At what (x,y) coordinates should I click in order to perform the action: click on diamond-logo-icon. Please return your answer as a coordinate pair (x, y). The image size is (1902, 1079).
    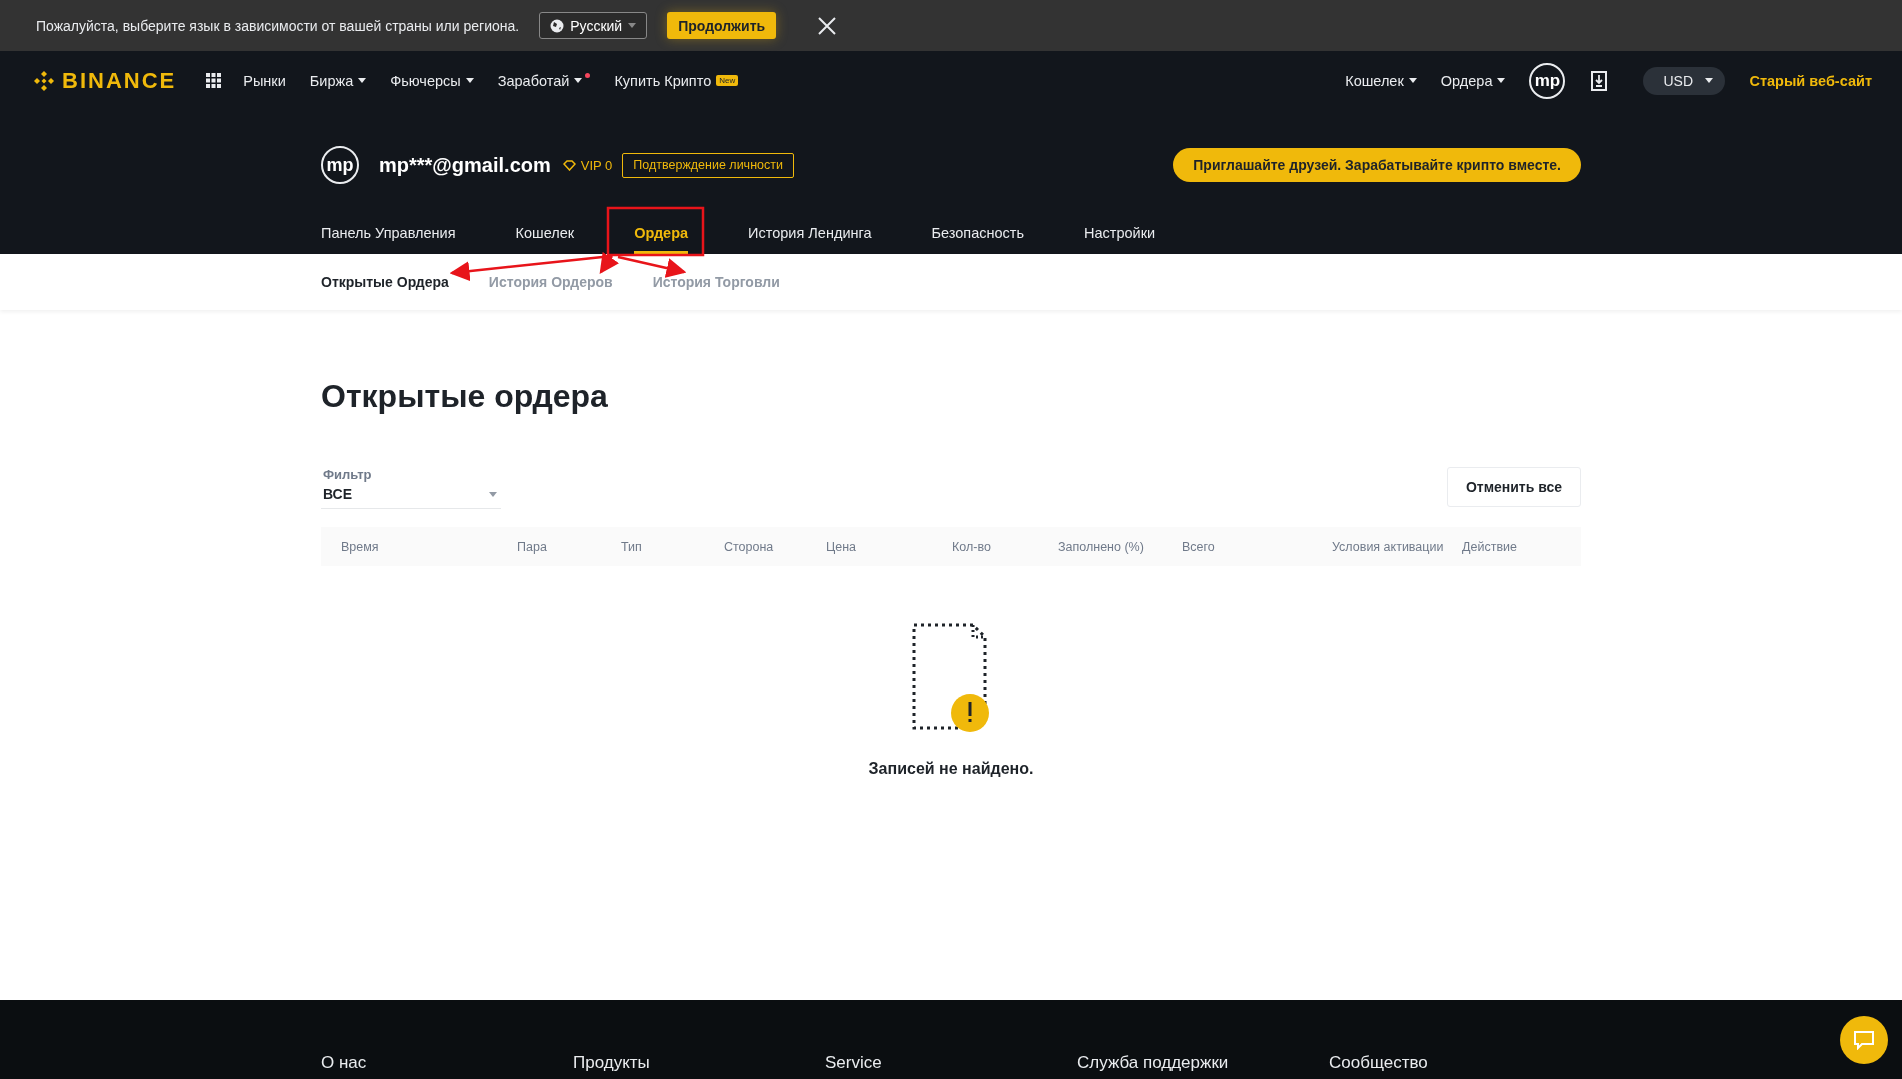
    Looking at the image, I should click on (44, 80).